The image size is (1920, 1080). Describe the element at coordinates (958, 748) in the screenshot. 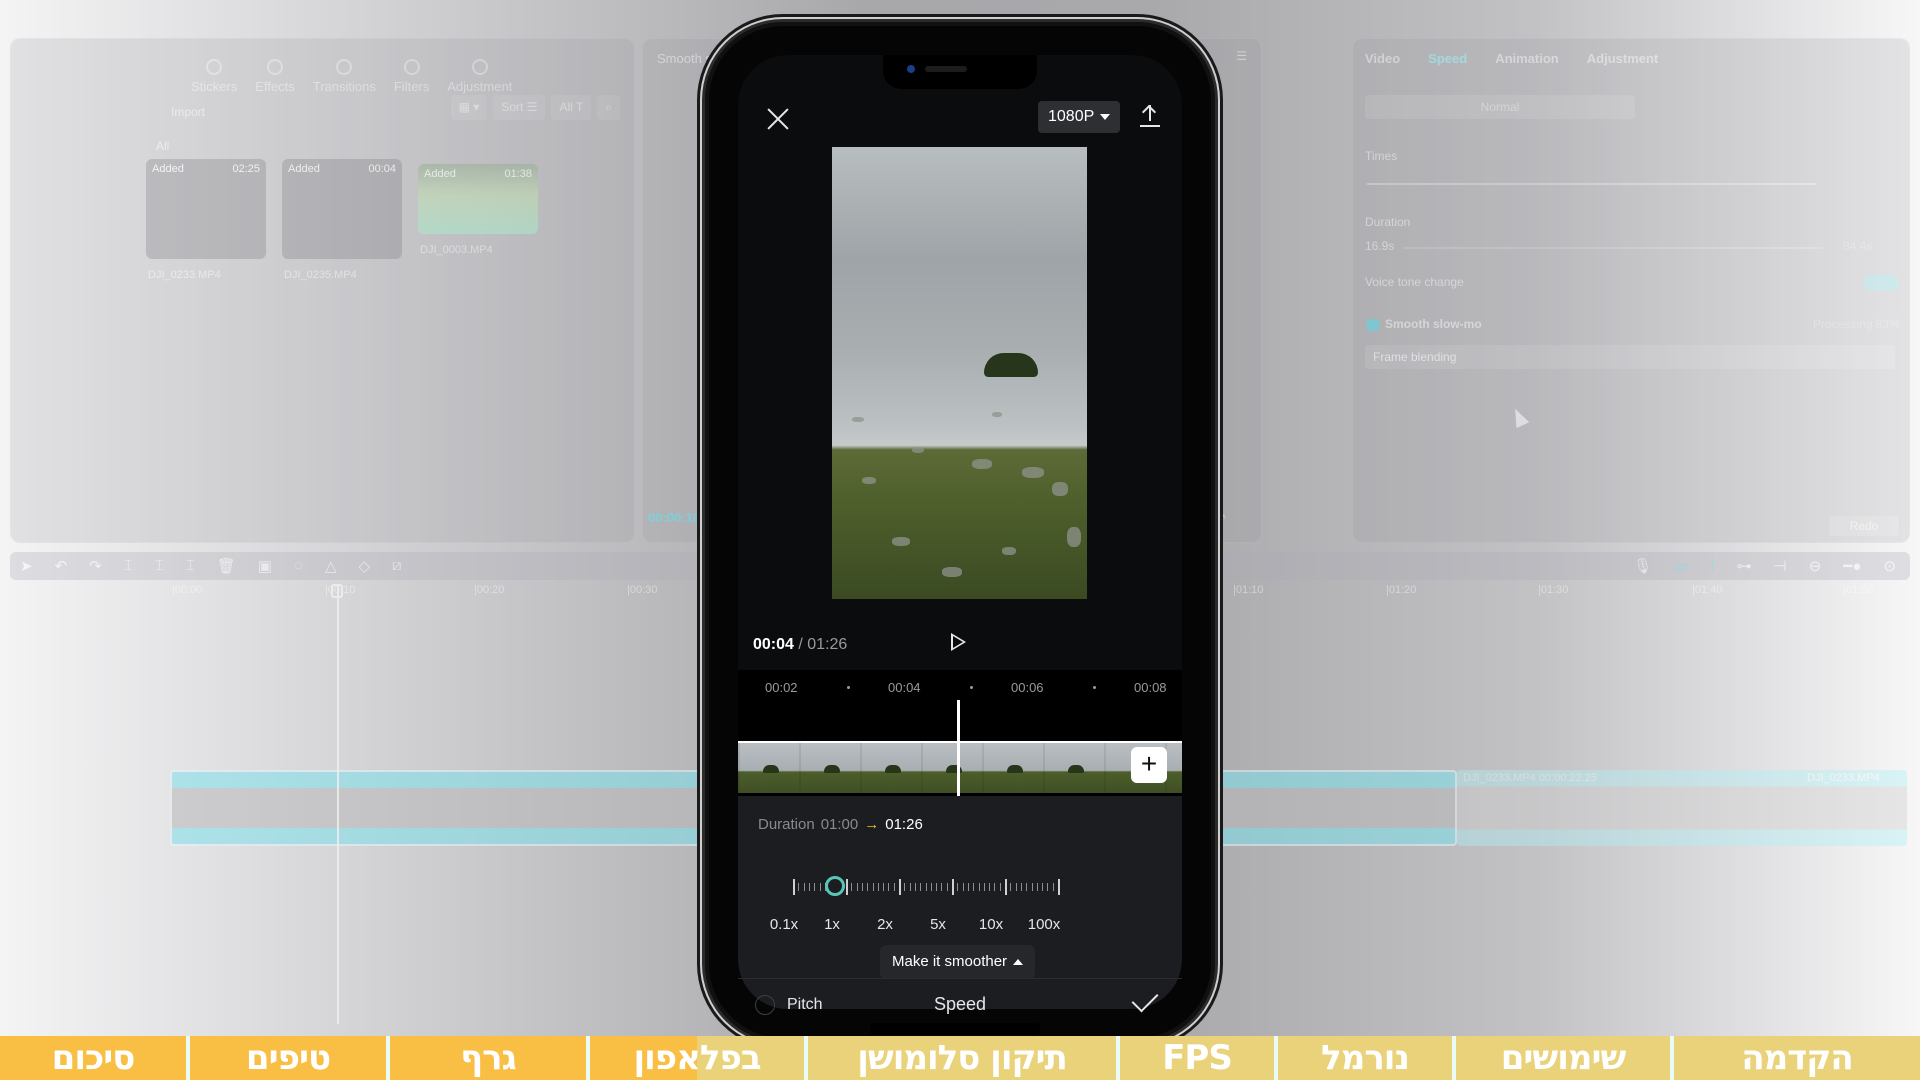

I see `phone-playhead` at that location.